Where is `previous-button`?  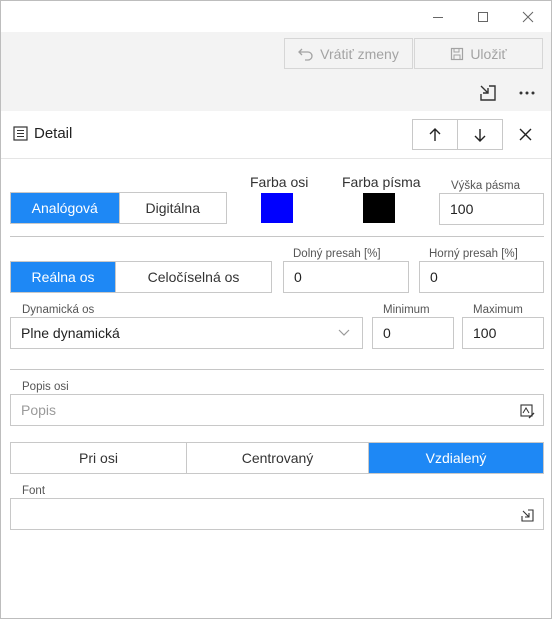 previous-button is located at coordinates (435, 134).